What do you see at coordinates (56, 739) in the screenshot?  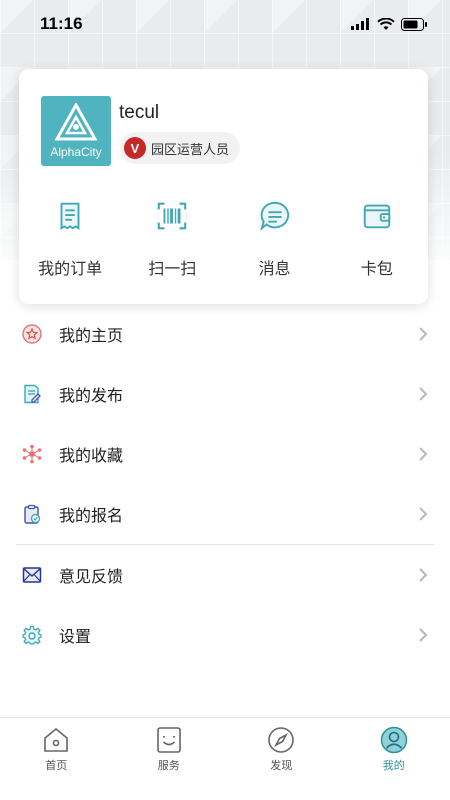 I see `home-icon` at bounding box center [56, 739].